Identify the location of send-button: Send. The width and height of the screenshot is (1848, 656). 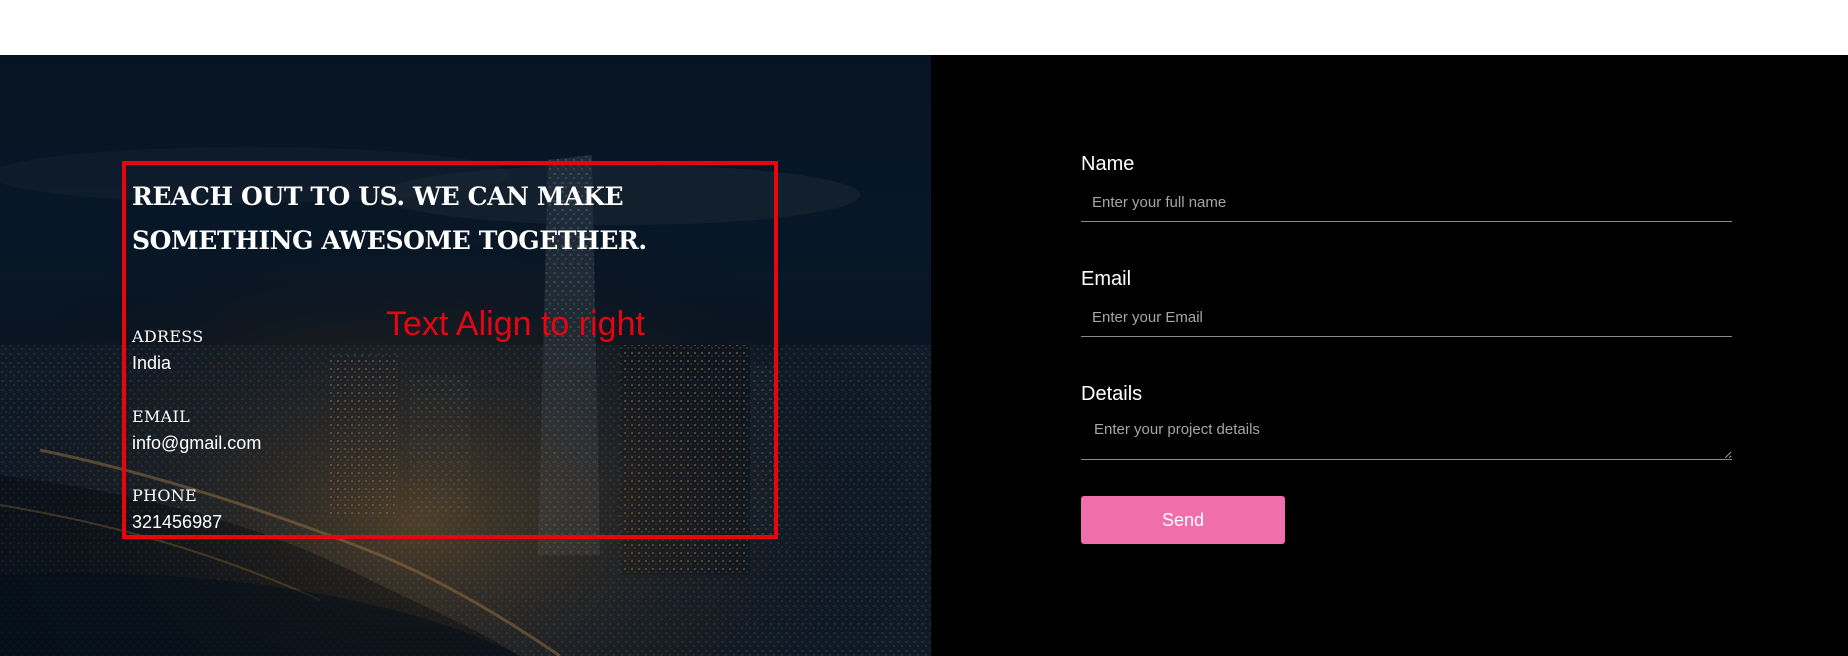
(1183, 520).